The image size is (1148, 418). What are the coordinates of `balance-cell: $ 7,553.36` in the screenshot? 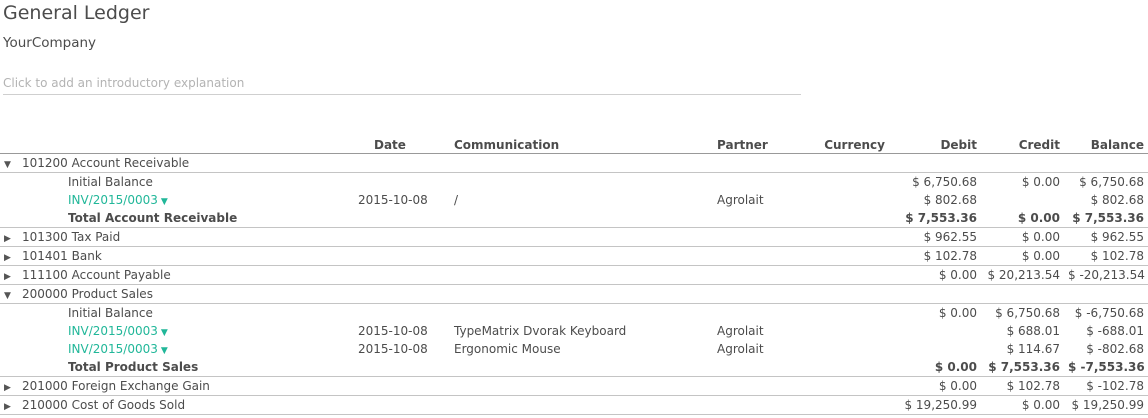 It's located at (1106, 218).